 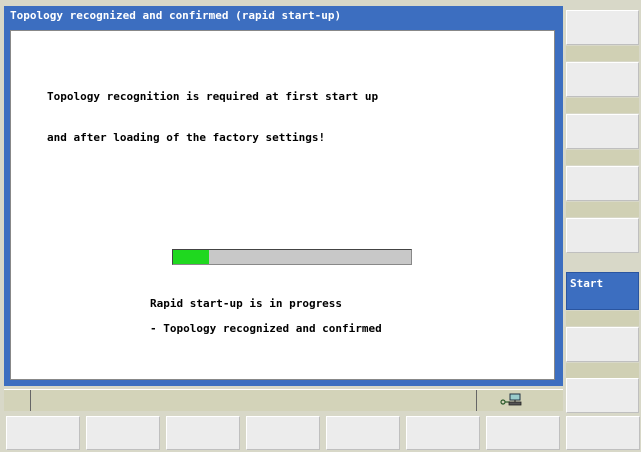 What do you see at coordinates (191, 257) in the screenshot?
I see `progress-fill` at bounding box center [191, 257].